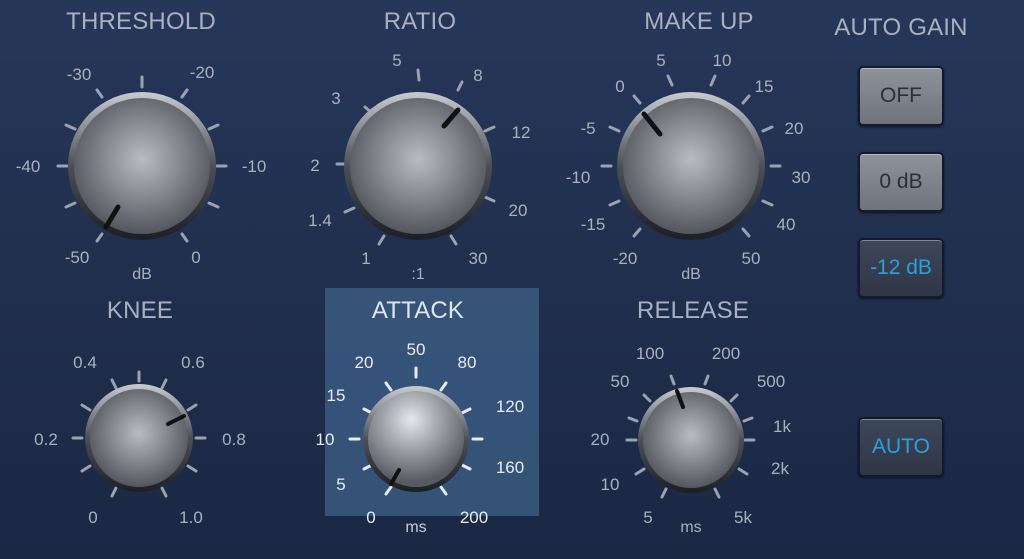  What do you see at coordinates (660, 60) in the screenshot?
I see `makeup-tick-label: 5` at bounding box center [660, 60].